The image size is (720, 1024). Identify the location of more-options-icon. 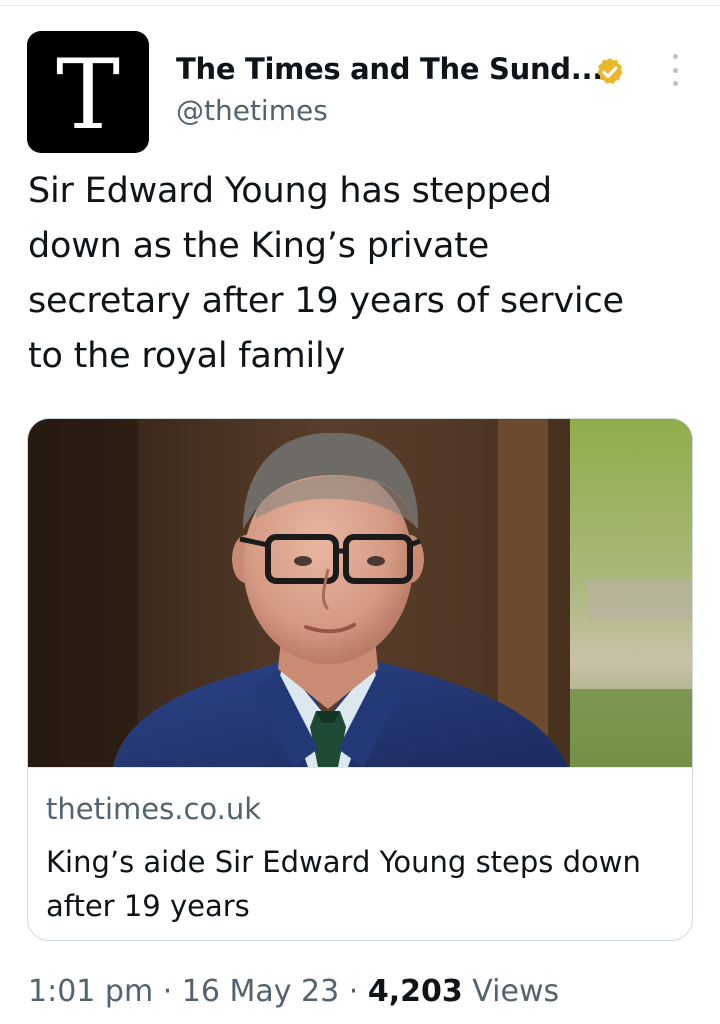
(675, 70).